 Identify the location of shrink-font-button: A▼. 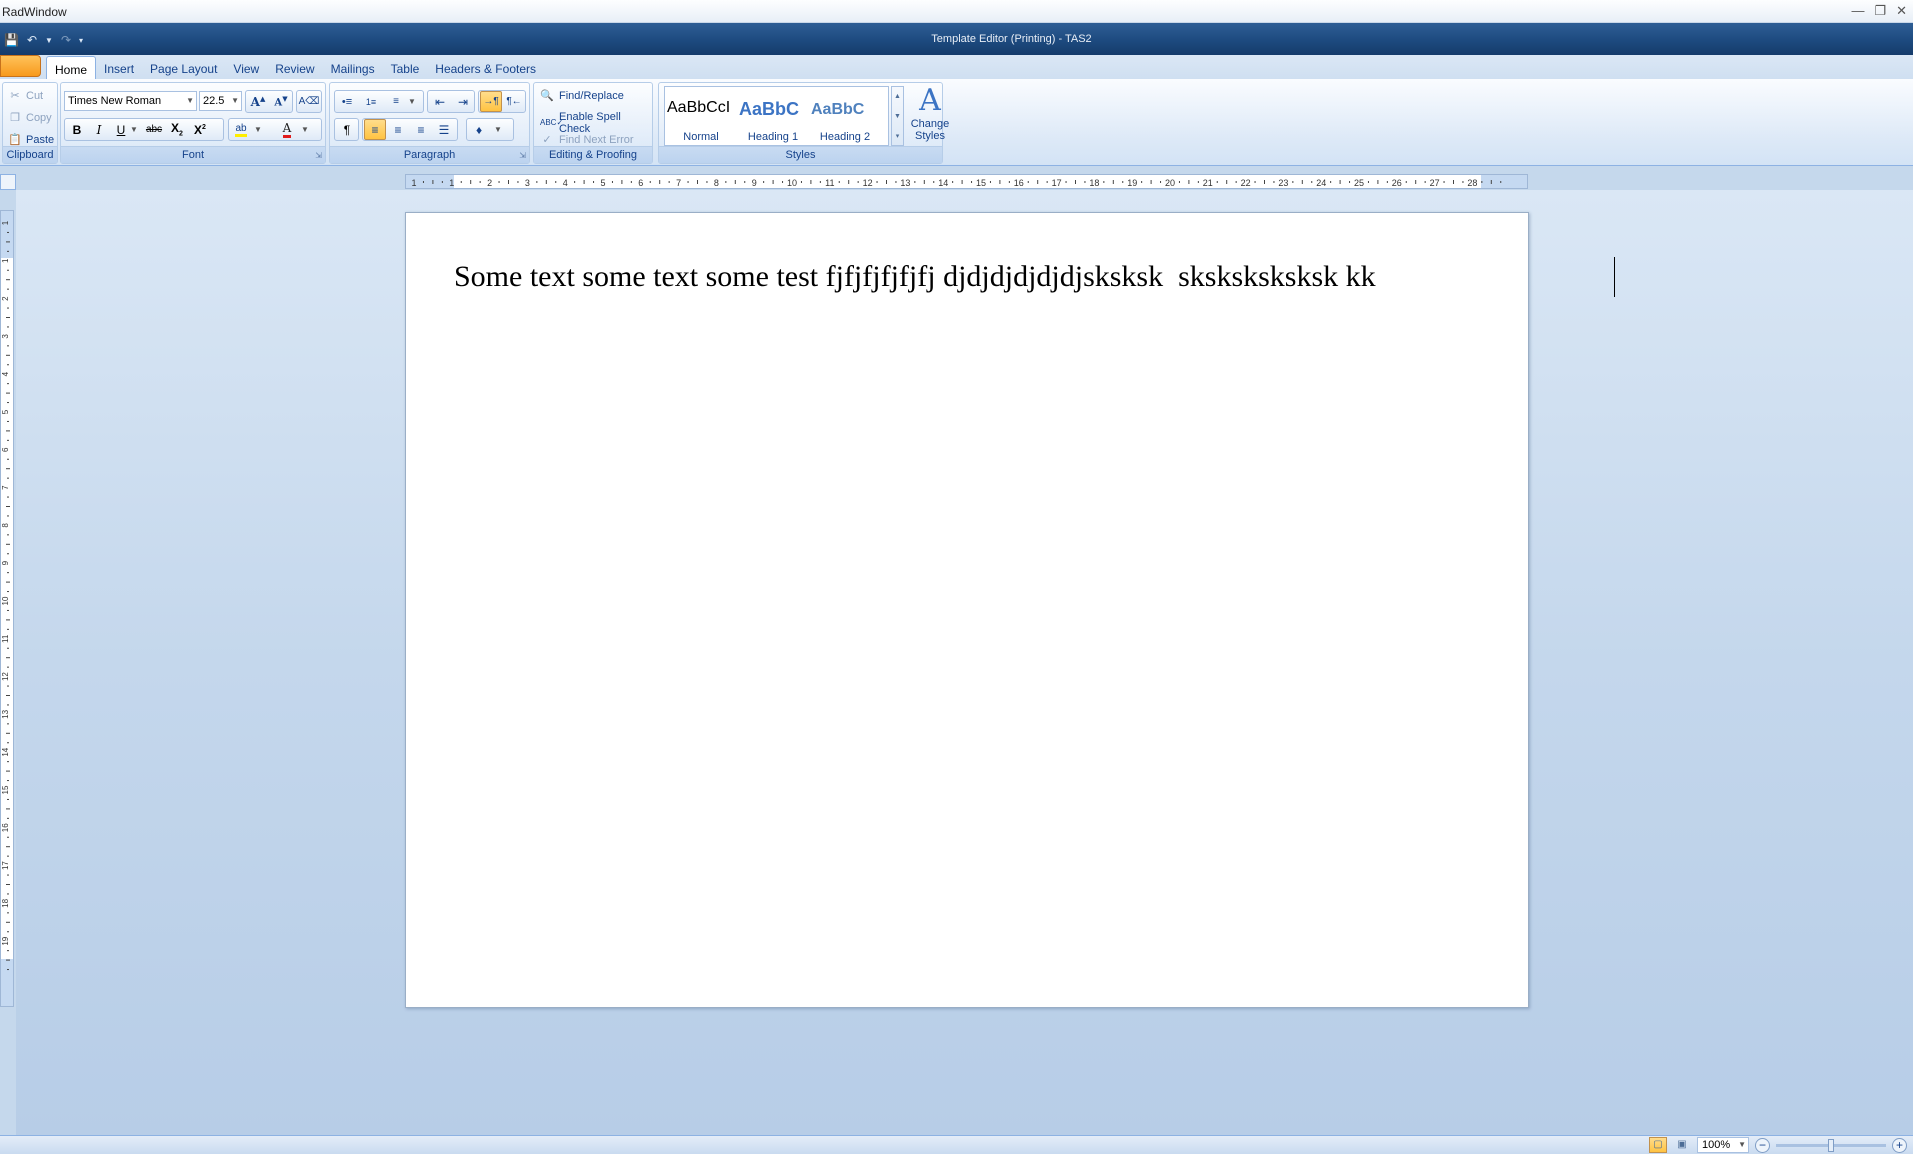
(281, 101).